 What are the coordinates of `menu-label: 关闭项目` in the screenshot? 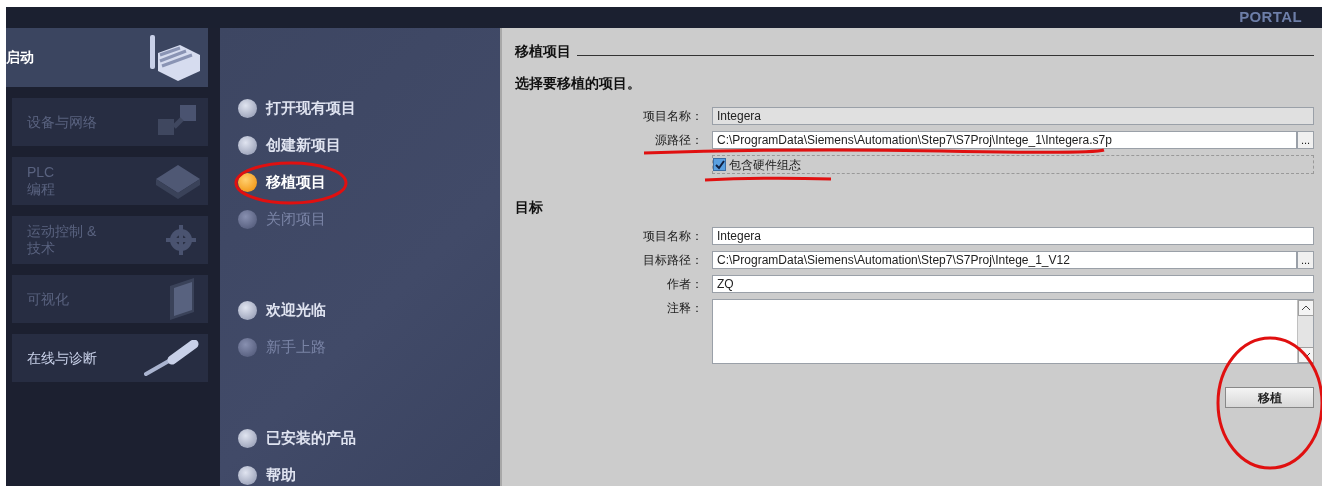 It's located at (296, 219).